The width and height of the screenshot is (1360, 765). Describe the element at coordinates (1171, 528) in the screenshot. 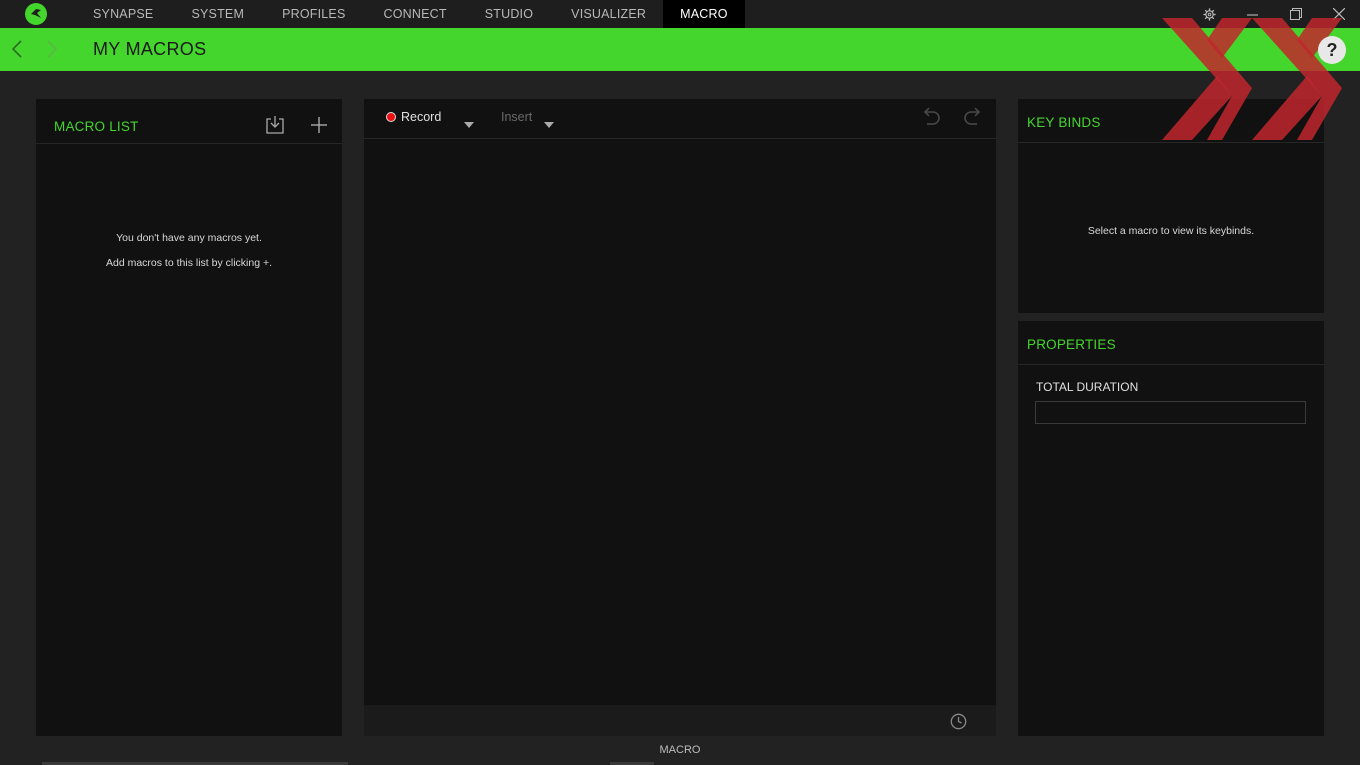

I see `properties-panel: PROPERTIES TOTAL DURATION` at that location.